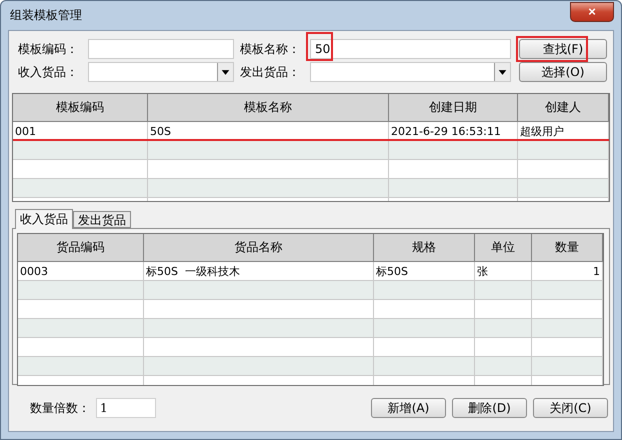 The image size is (622, 440). Describe the element at coordinates (570, 408) in the screenshot. I see `action-button: 关闭(C)` at that location.